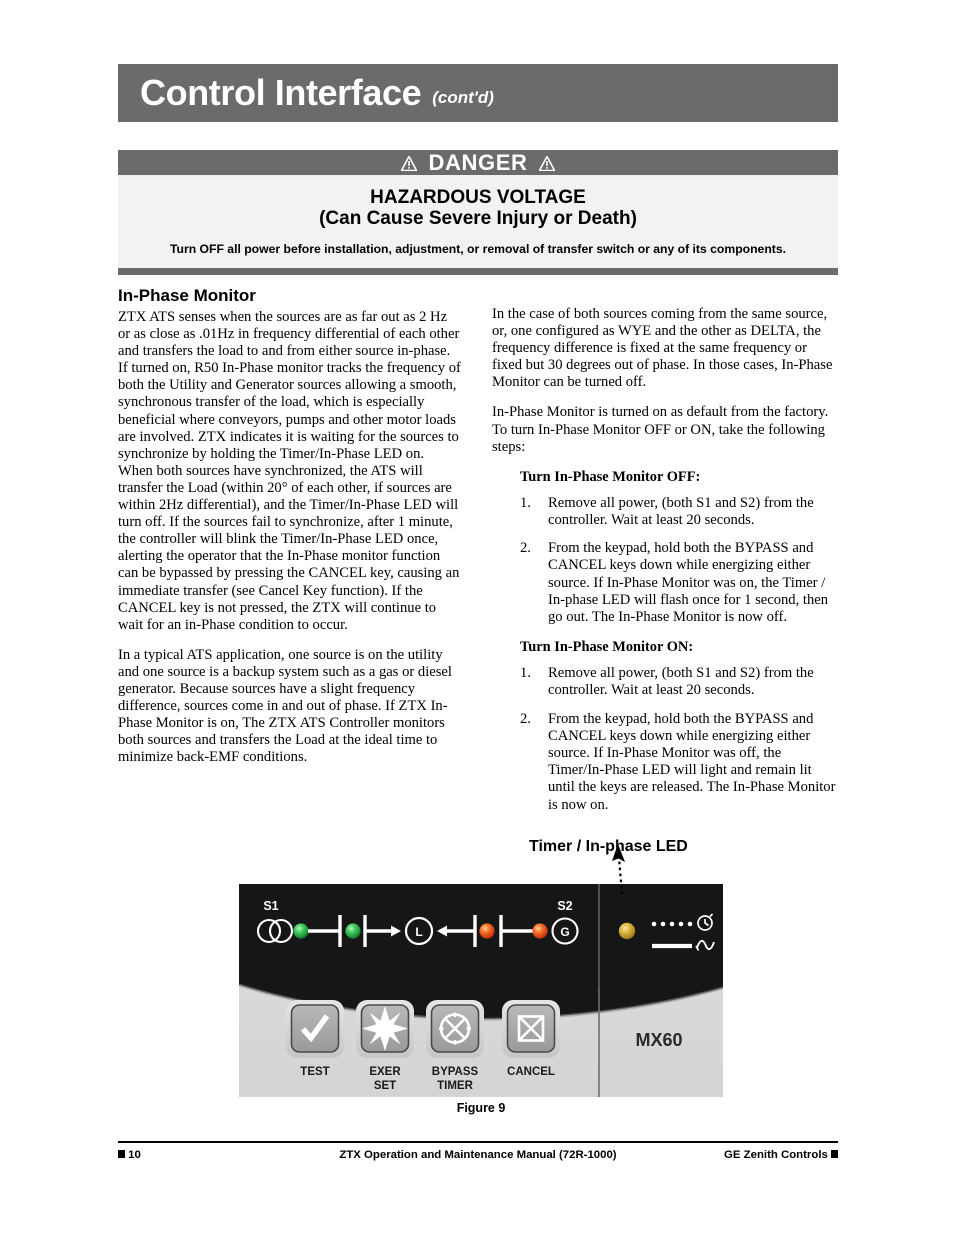 Image resolution: width=954 pixels, height=1235 pixels. Describe the element at coordinates (385, 1086) in the screenshot. I see `button-exer-set-label-2: SET` at that location.